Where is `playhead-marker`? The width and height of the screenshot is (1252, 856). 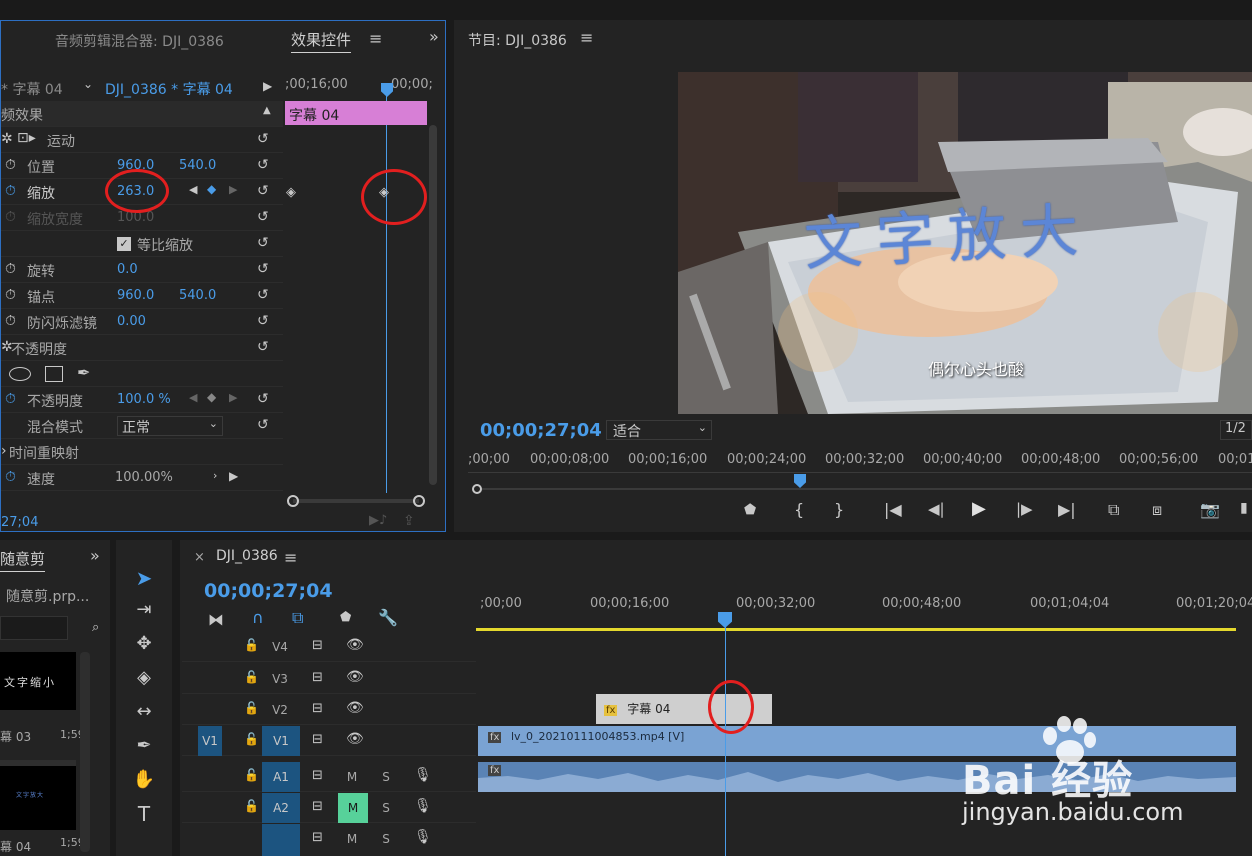 playhead-marker is located at coordinates (800, 481).